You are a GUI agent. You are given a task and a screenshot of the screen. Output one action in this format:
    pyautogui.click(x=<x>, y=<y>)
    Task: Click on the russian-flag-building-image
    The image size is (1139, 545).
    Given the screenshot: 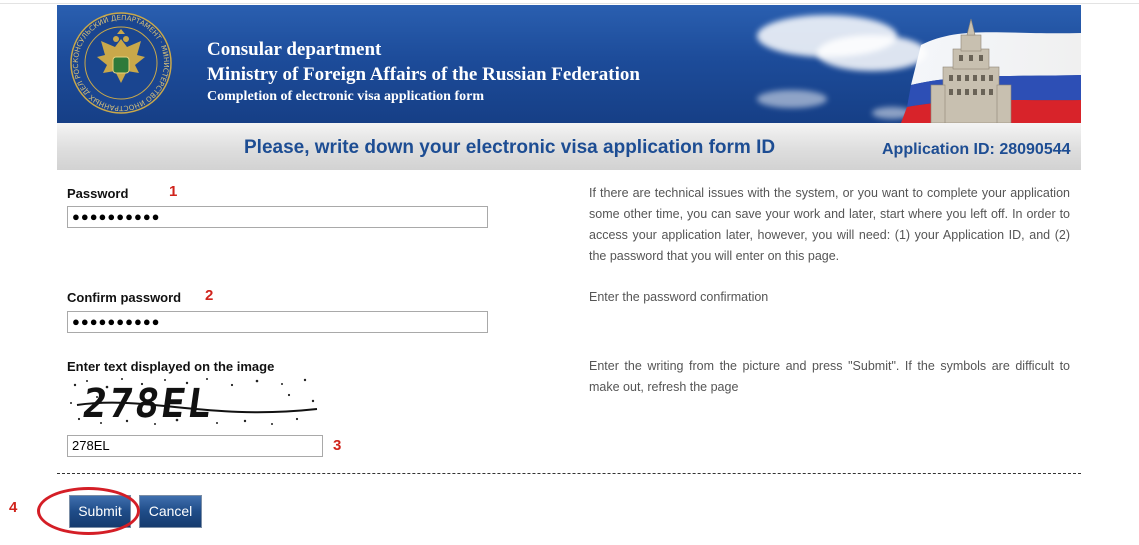 What is the action you would take?
    pyautogui.click(x=991, y=70)
    